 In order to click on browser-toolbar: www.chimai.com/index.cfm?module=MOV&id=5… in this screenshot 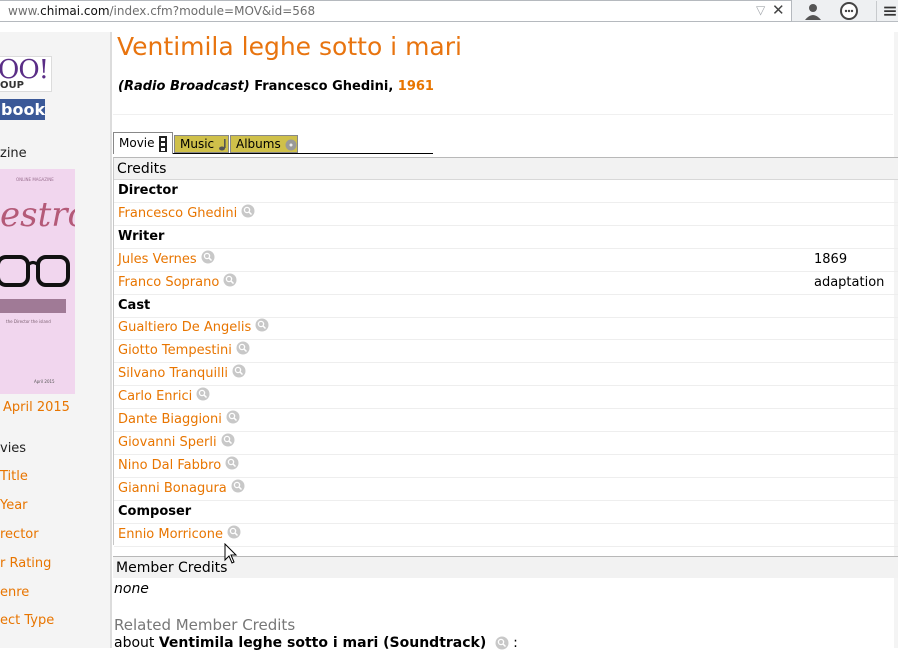, I will do `click(449, 11)`.